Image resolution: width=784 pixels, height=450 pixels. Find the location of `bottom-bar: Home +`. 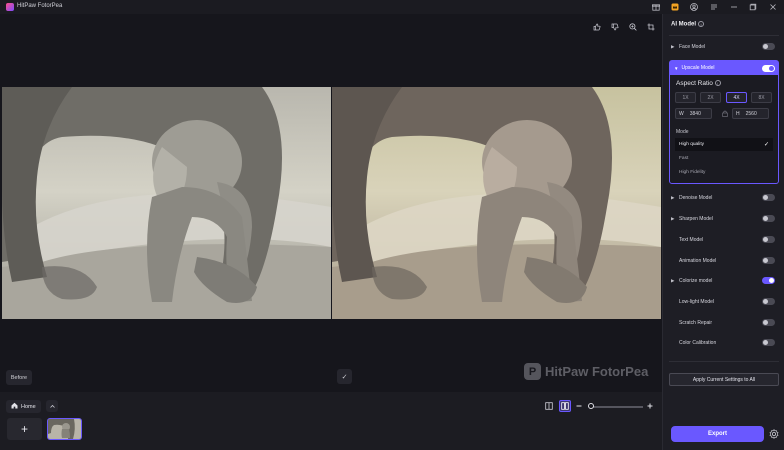

bottom-bar: Home + is located at coordinates (331, 421).